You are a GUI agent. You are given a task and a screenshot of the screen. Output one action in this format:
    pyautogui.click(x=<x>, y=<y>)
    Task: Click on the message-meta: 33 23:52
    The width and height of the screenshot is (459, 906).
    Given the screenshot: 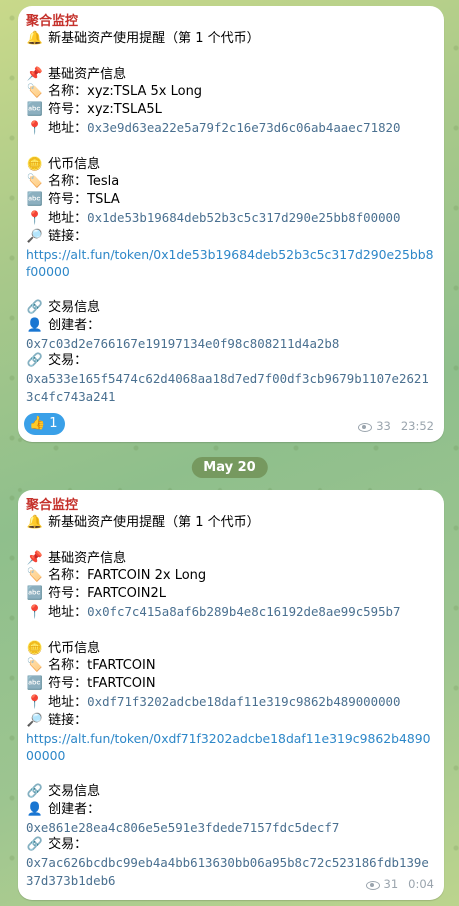 What is the action you would take?
    pyautogui.click(x=396, y=427)
    